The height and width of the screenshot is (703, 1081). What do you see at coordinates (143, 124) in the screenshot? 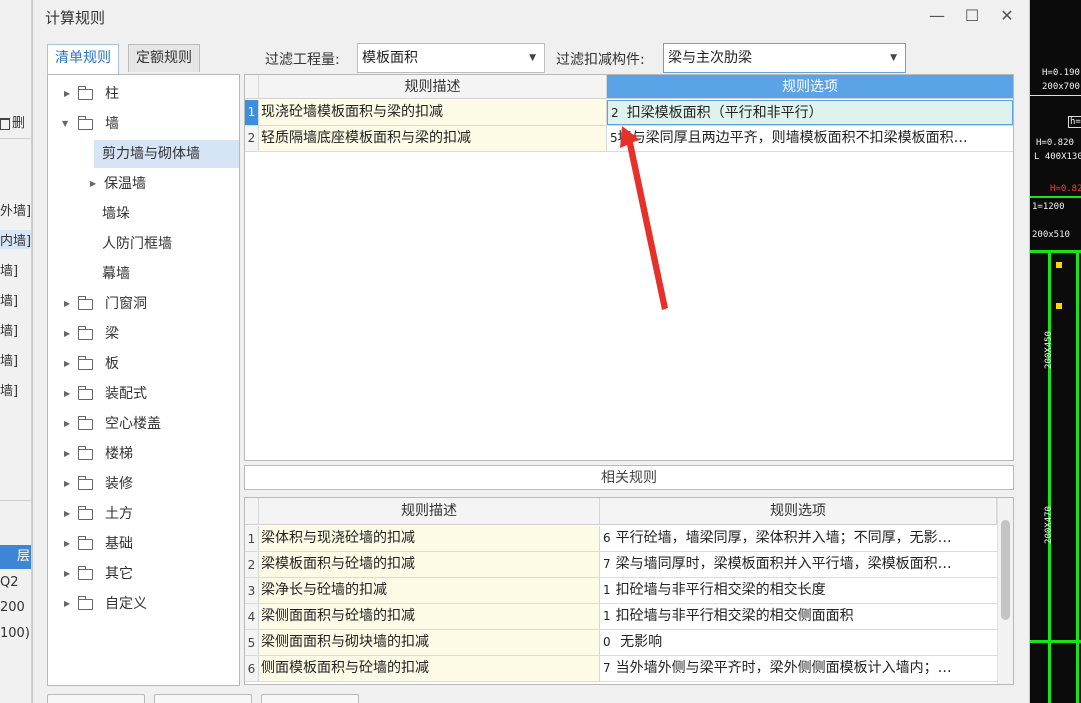
I see `tree-node-wall: ▼ 墙` at bounding box center [143, 124].